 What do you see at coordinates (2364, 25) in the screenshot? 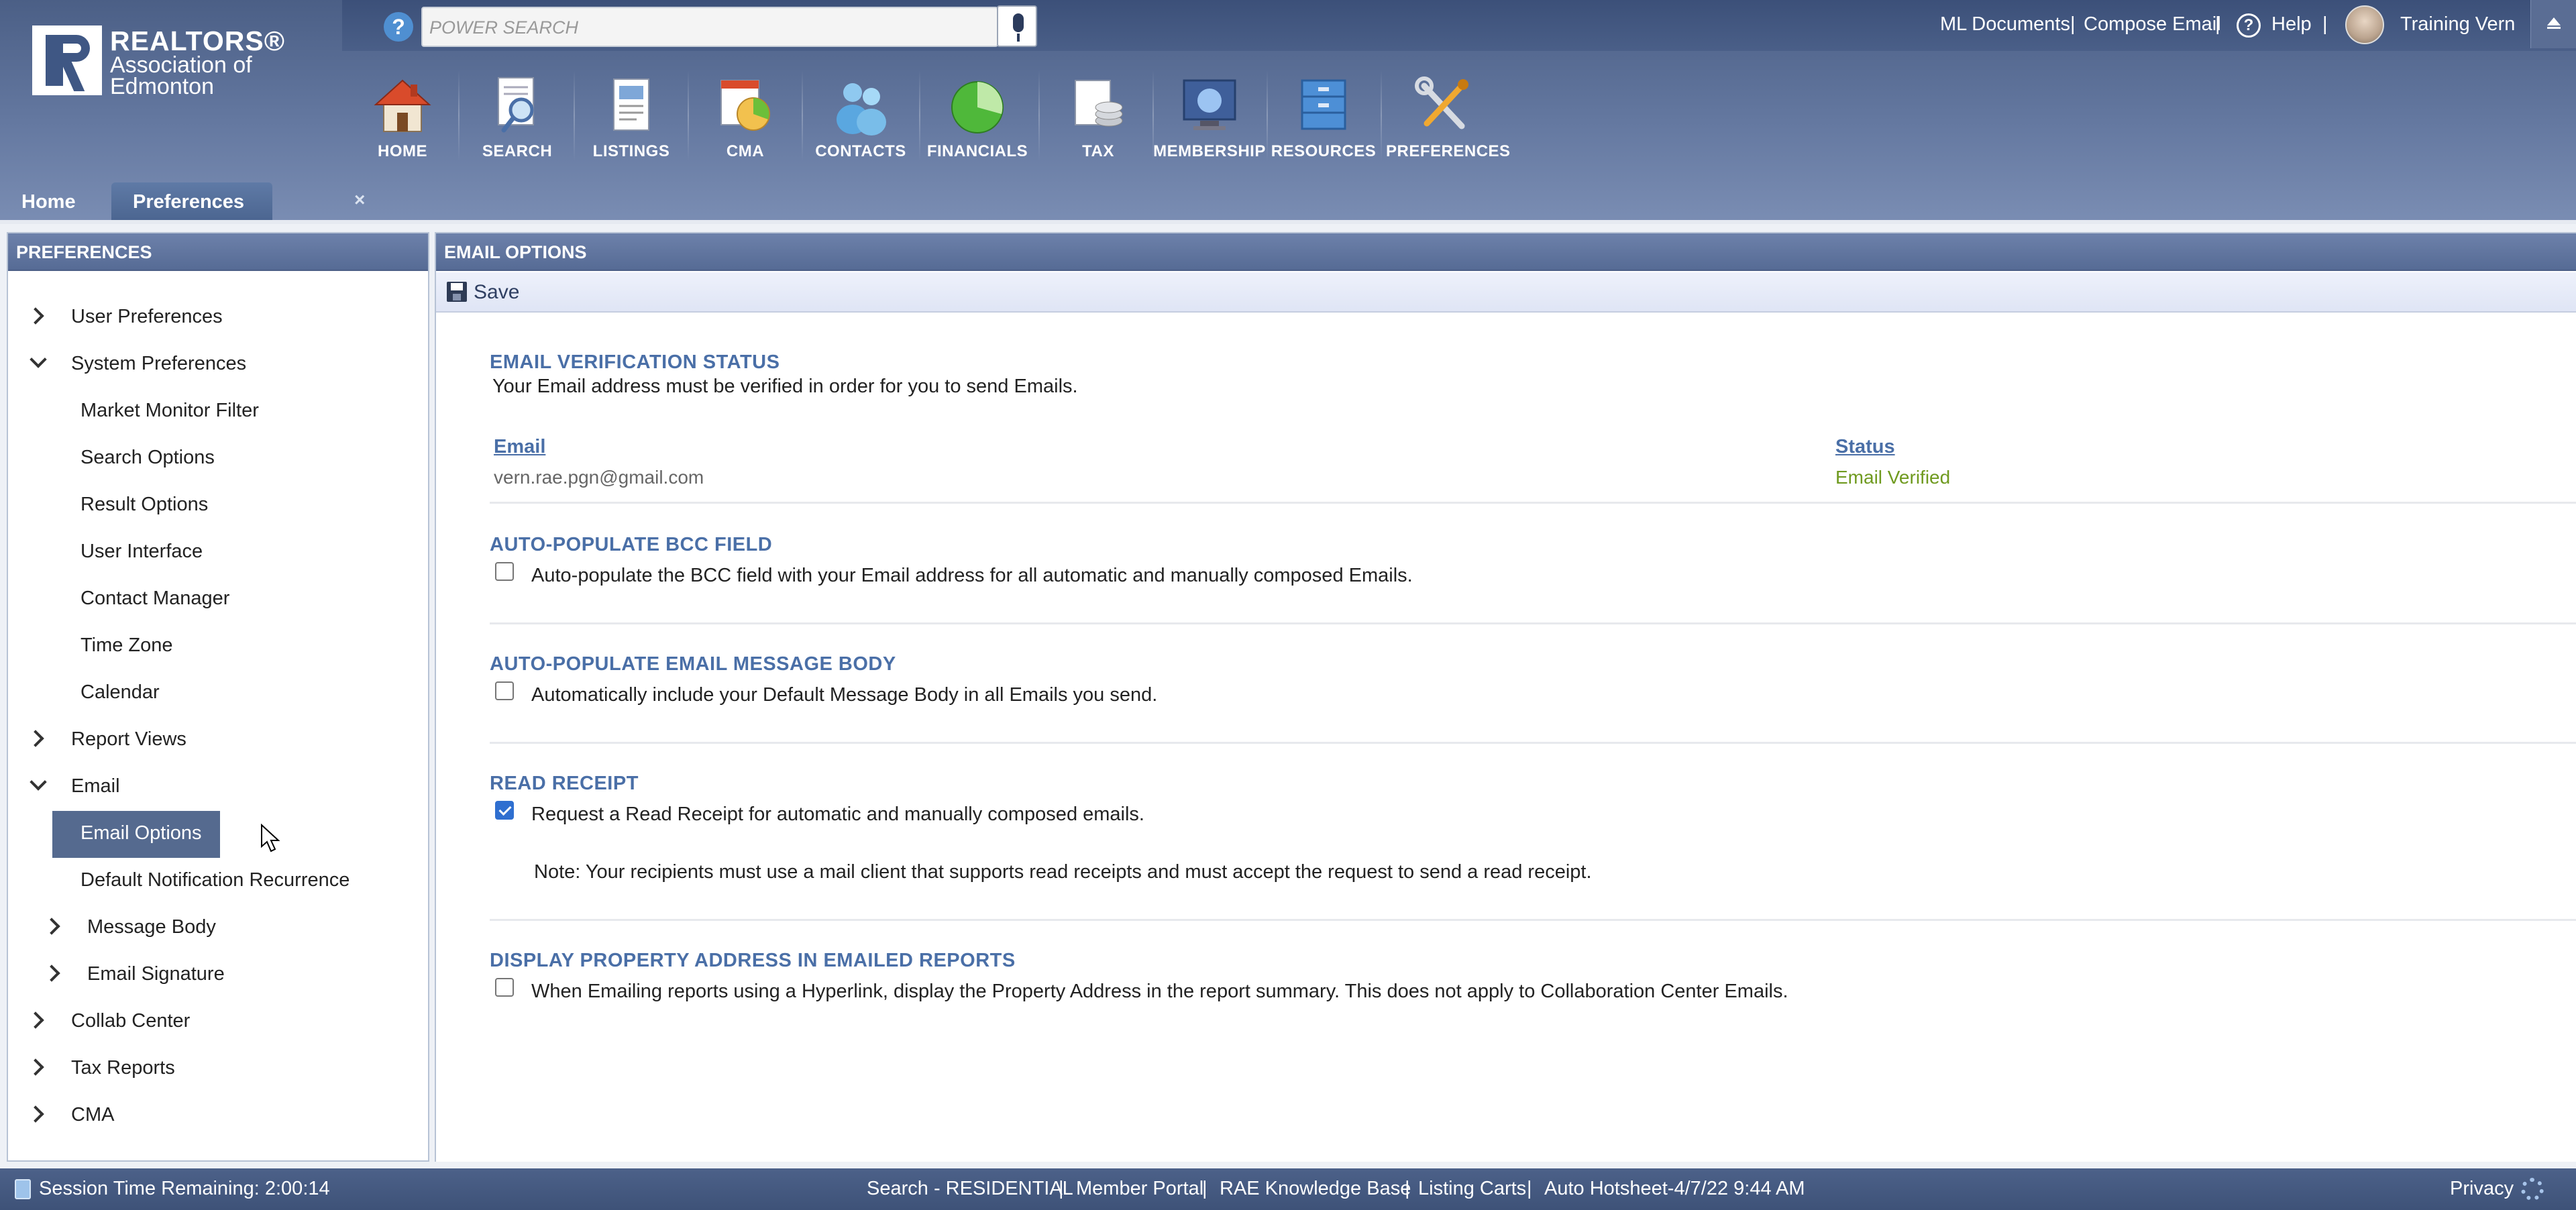
I see `user-avatar` at bounding box center [2364, 25].